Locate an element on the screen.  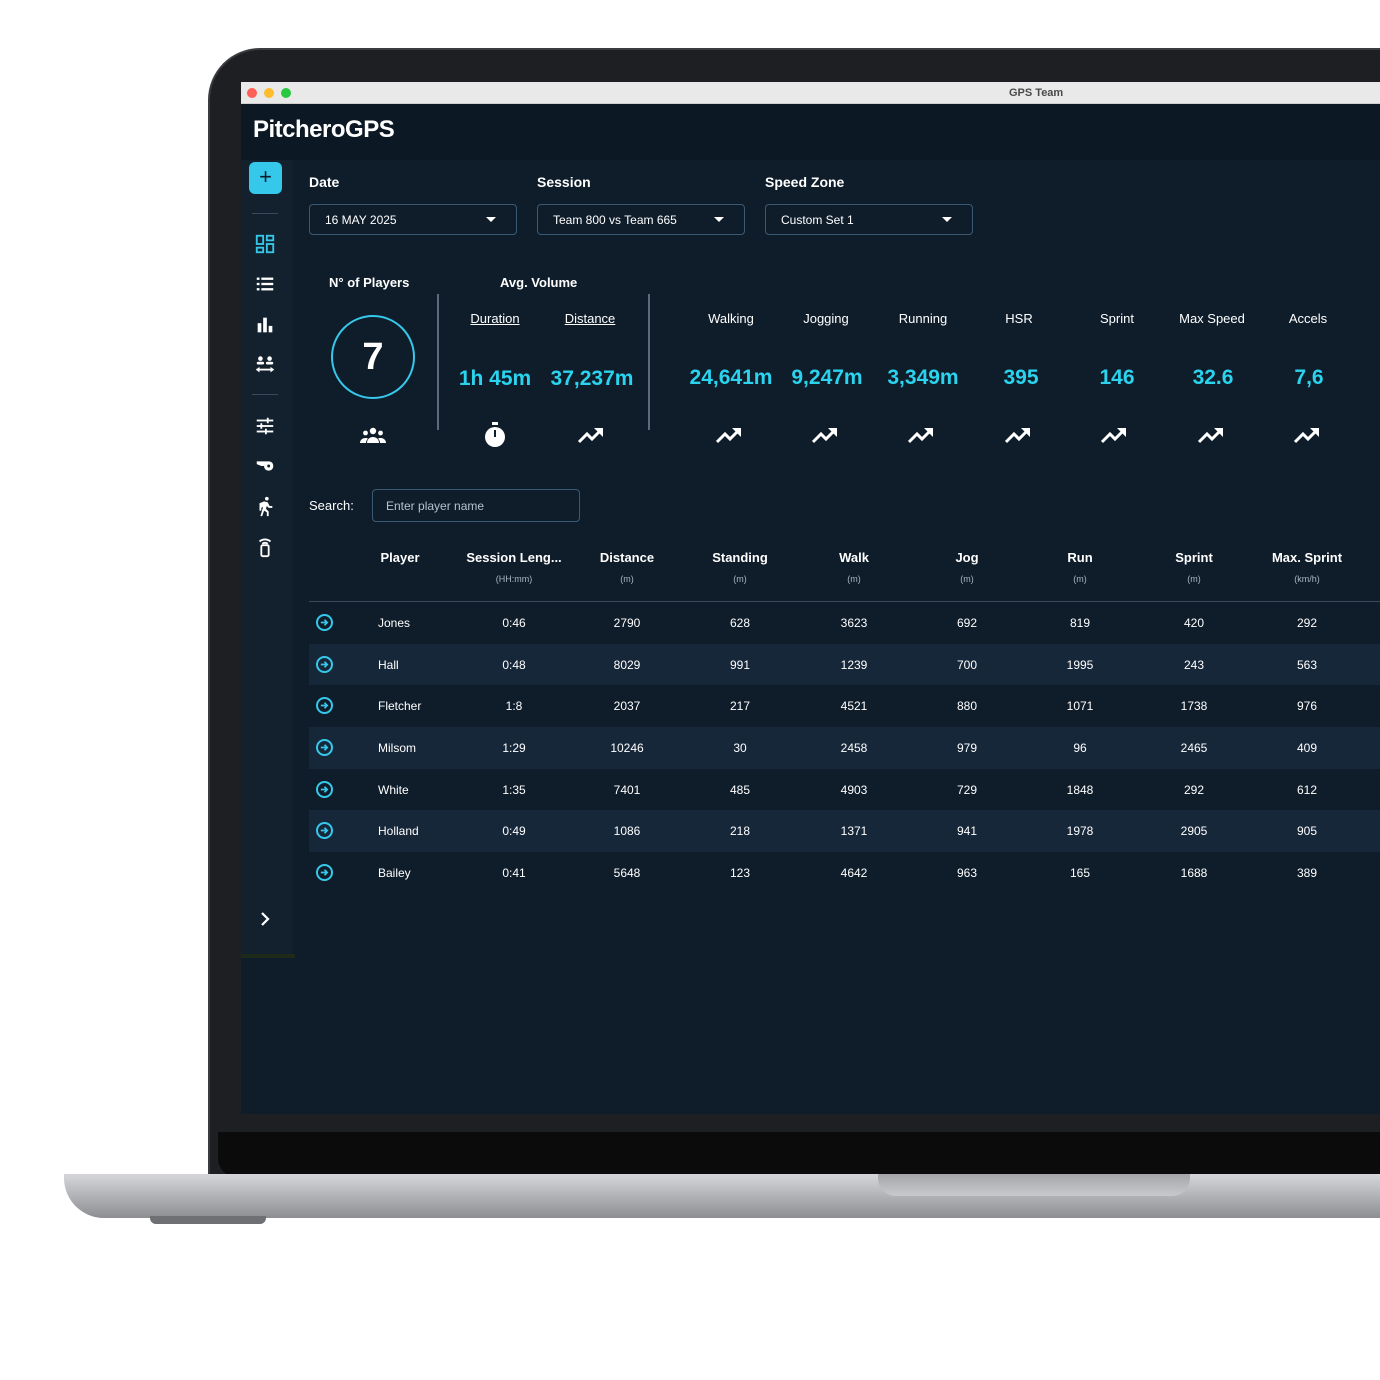
speed-zone-select: Custom Set 1 is located at coordinates (869, 219).